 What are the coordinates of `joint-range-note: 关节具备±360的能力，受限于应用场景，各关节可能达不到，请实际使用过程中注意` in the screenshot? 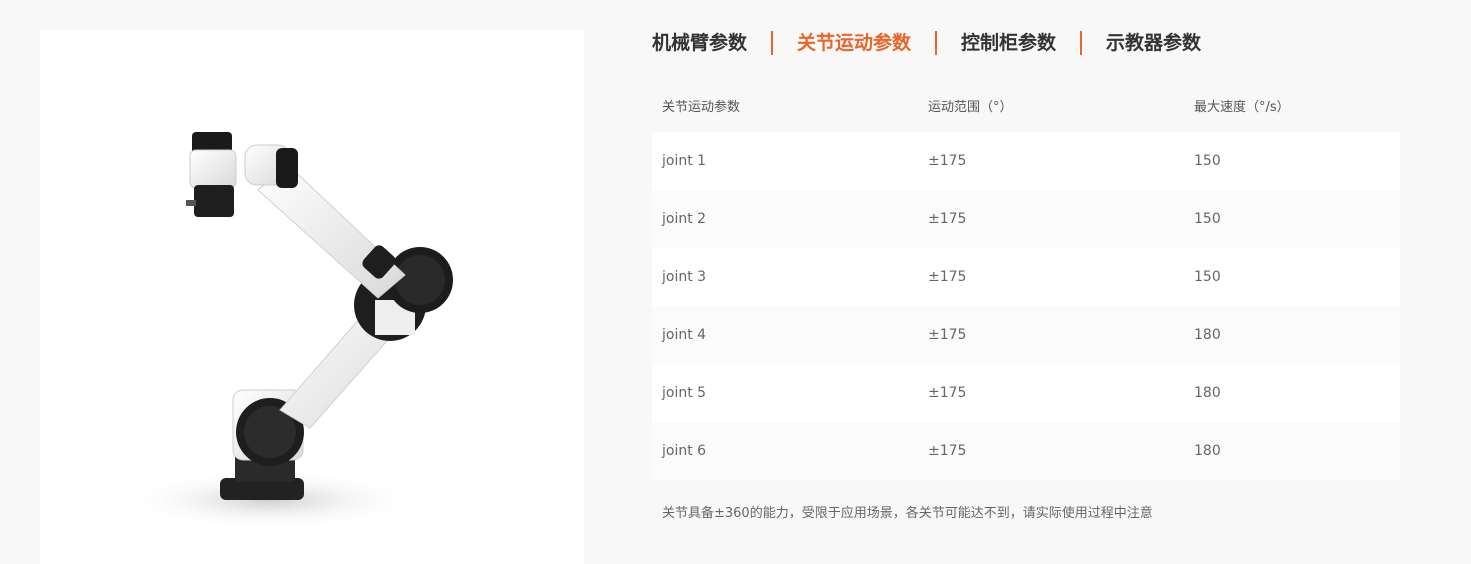 It's located at (907, 513).